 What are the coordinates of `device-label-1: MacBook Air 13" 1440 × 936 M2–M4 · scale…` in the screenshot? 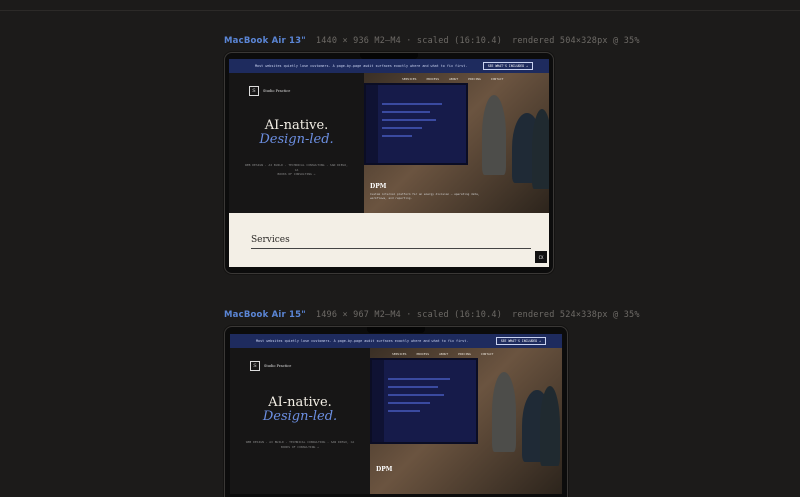 It's located at (432, 41).